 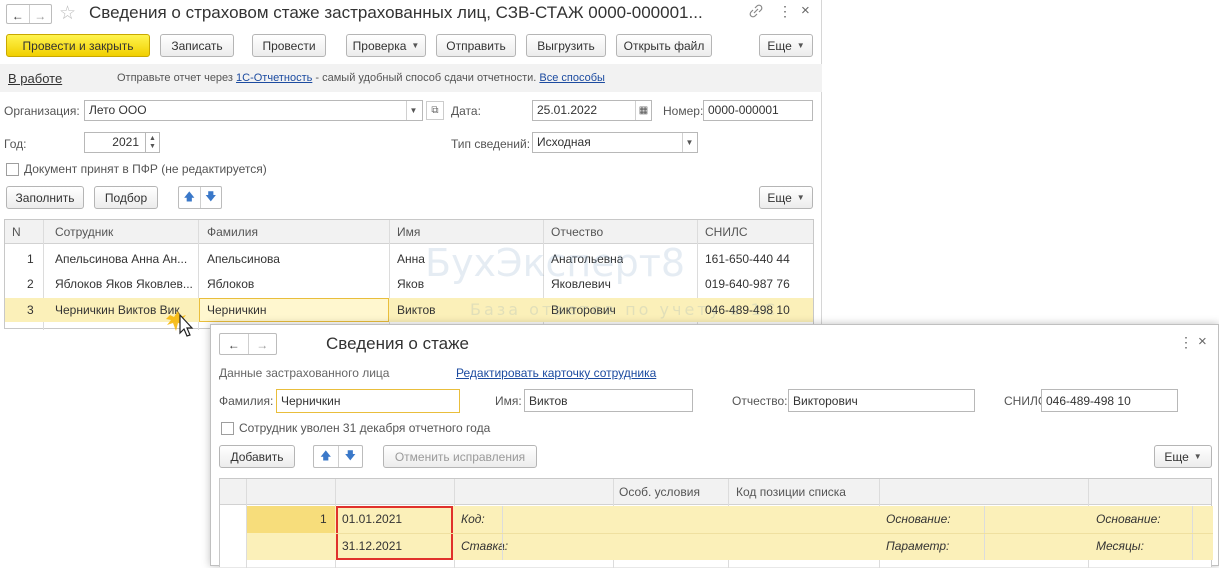 What do you see at coordinates (84, 232) in the screenshot?
I see `col-header-employee: Сотрудник` at bounding box center [84, 232].